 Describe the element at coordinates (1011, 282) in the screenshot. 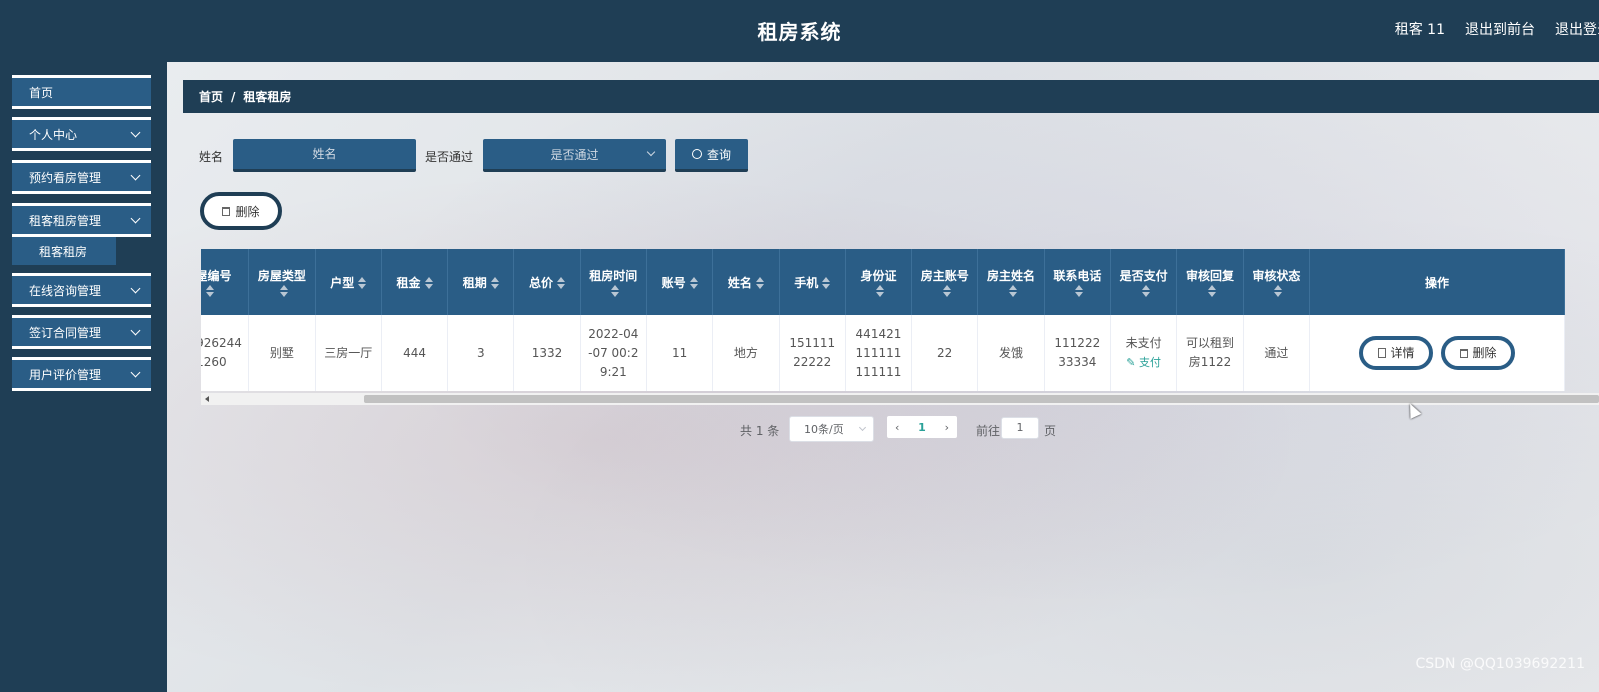

I see `col-header-owner-name: 房主姓名` at that location.